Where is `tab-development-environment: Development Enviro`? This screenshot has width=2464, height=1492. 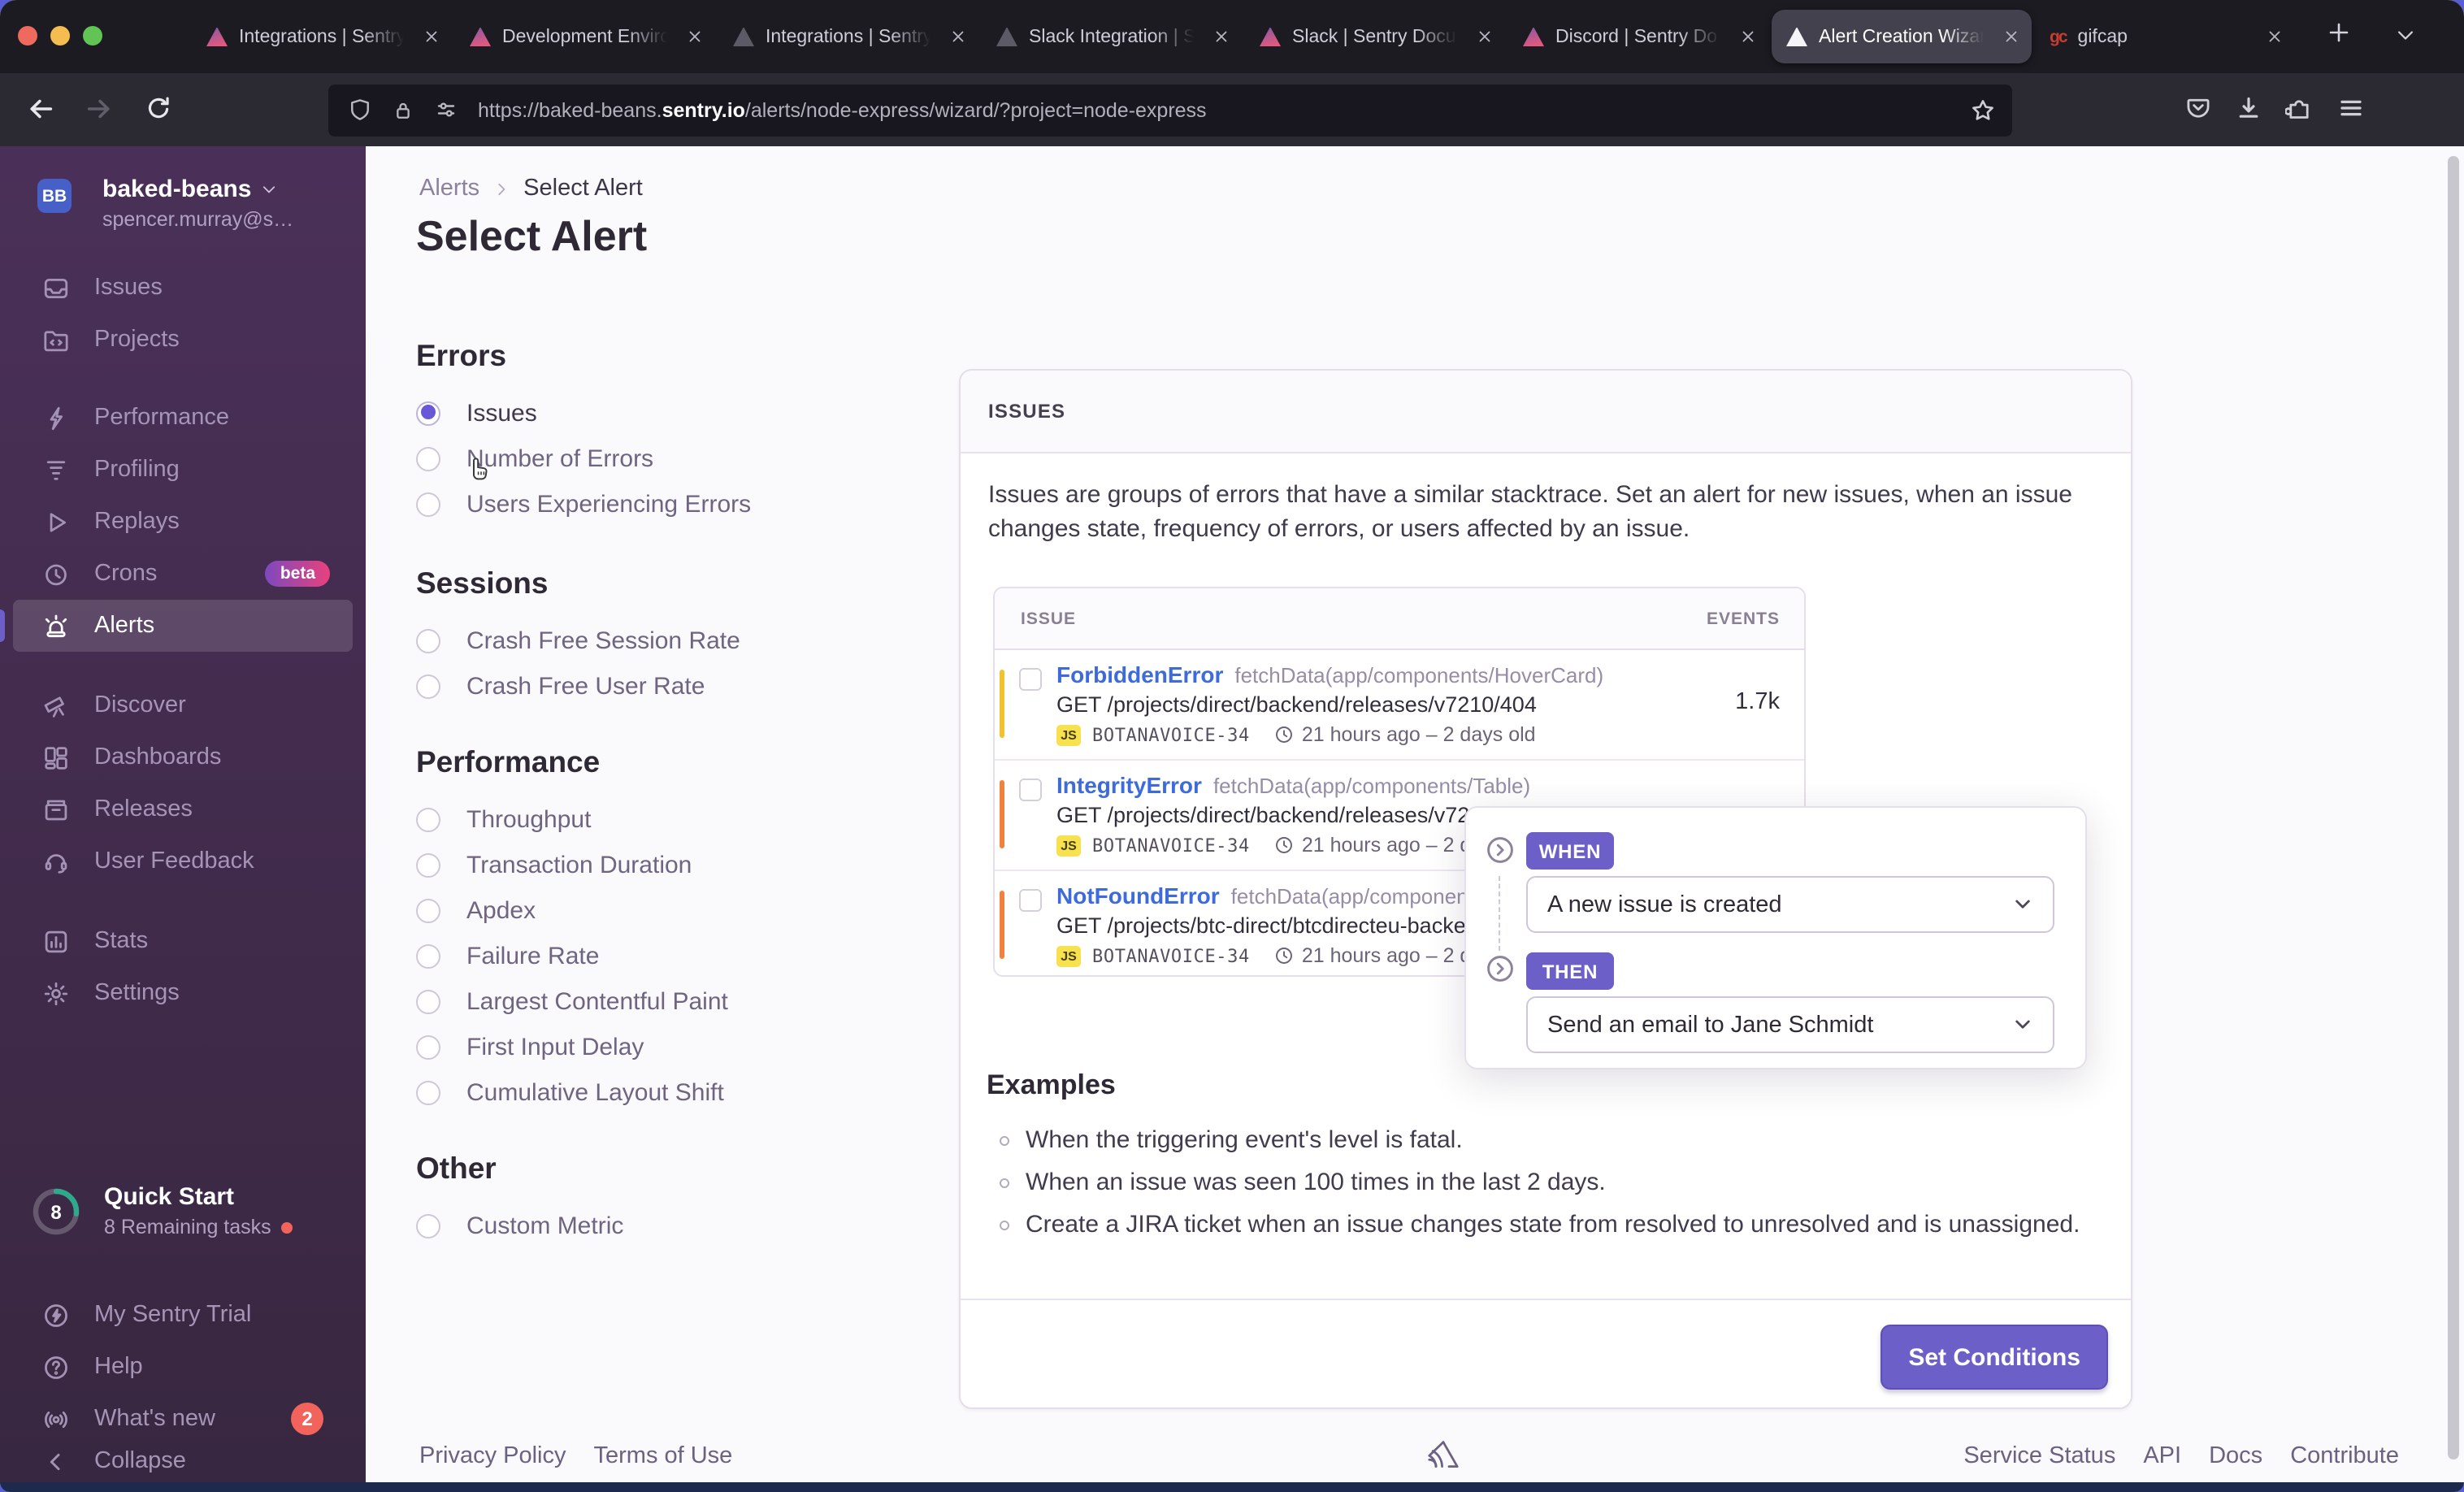 tab-development-environment: Development Enviro is located at coordinates (585, 36).